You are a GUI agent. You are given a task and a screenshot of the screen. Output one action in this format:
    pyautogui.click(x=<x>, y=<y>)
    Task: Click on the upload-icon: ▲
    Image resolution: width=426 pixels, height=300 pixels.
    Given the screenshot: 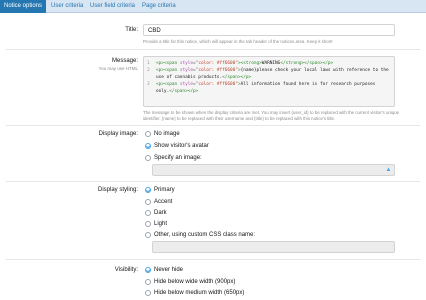 What is the action you would take?
    pyautogui.click(x=388, y=170)
    